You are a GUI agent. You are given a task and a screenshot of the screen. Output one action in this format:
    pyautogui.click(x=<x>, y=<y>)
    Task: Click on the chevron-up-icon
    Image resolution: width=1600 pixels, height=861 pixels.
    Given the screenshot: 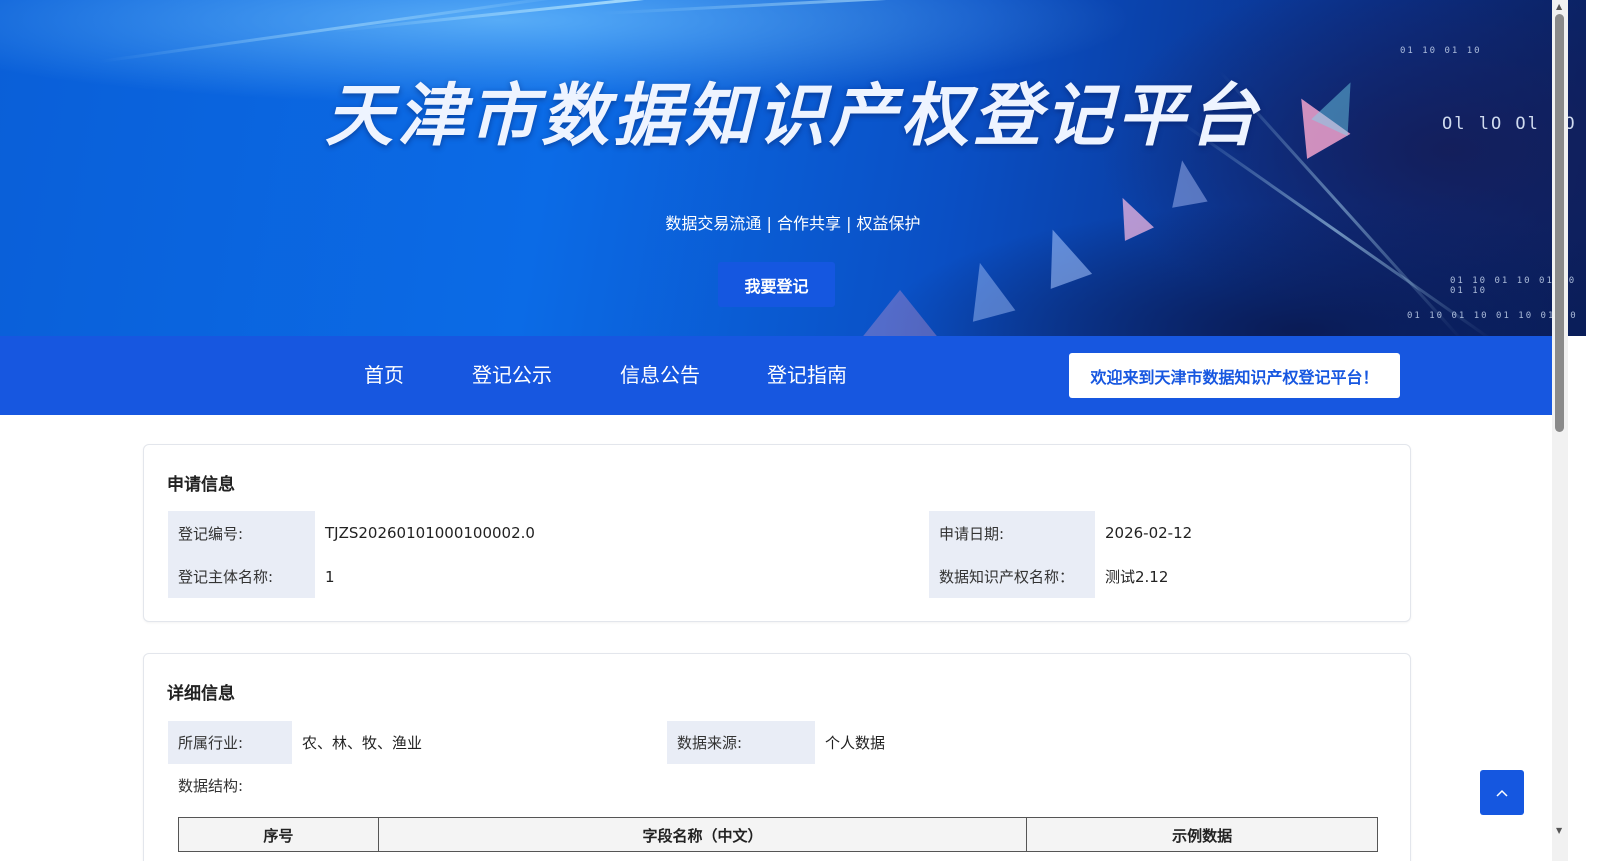 What is the action you would take?
    pyautogui.click(x=1502, y=793)
    